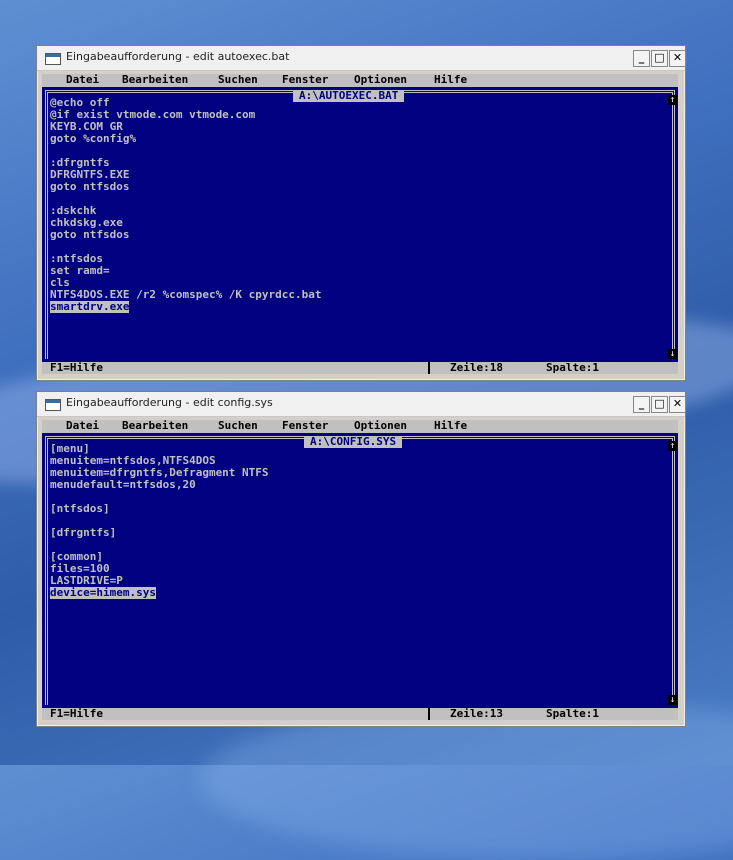 The width and height of the screenshot is (733, 860). I want to click on window-title: Eingabeaufforderung - edit autoexec.bat, so click(178, 56).